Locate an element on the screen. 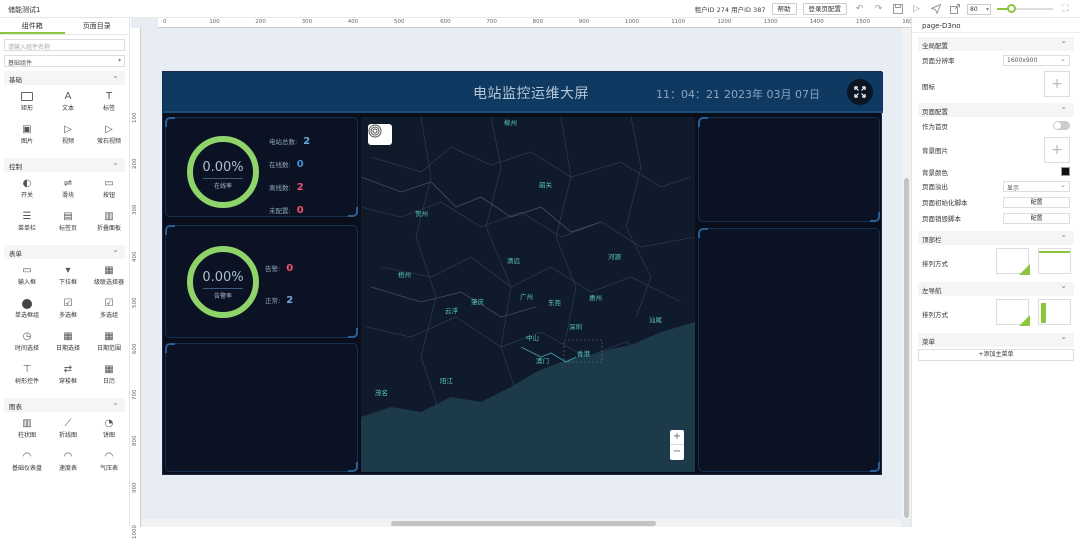 Image resolution: width=1080 pixels, height=539 pixels. component-item: ☰ 菜单栏 is located at coordinates (27, 224).